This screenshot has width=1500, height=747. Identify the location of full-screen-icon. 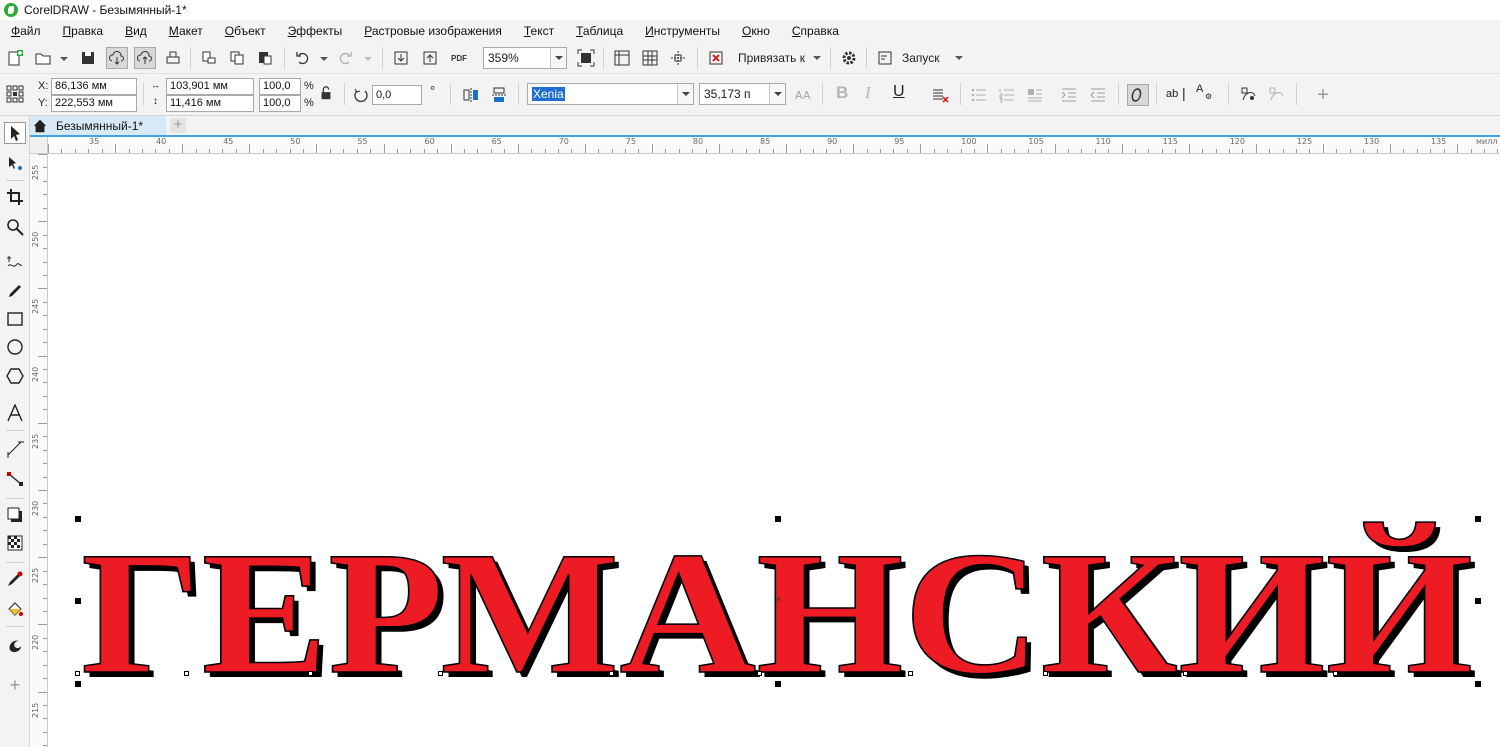
(586, 58).